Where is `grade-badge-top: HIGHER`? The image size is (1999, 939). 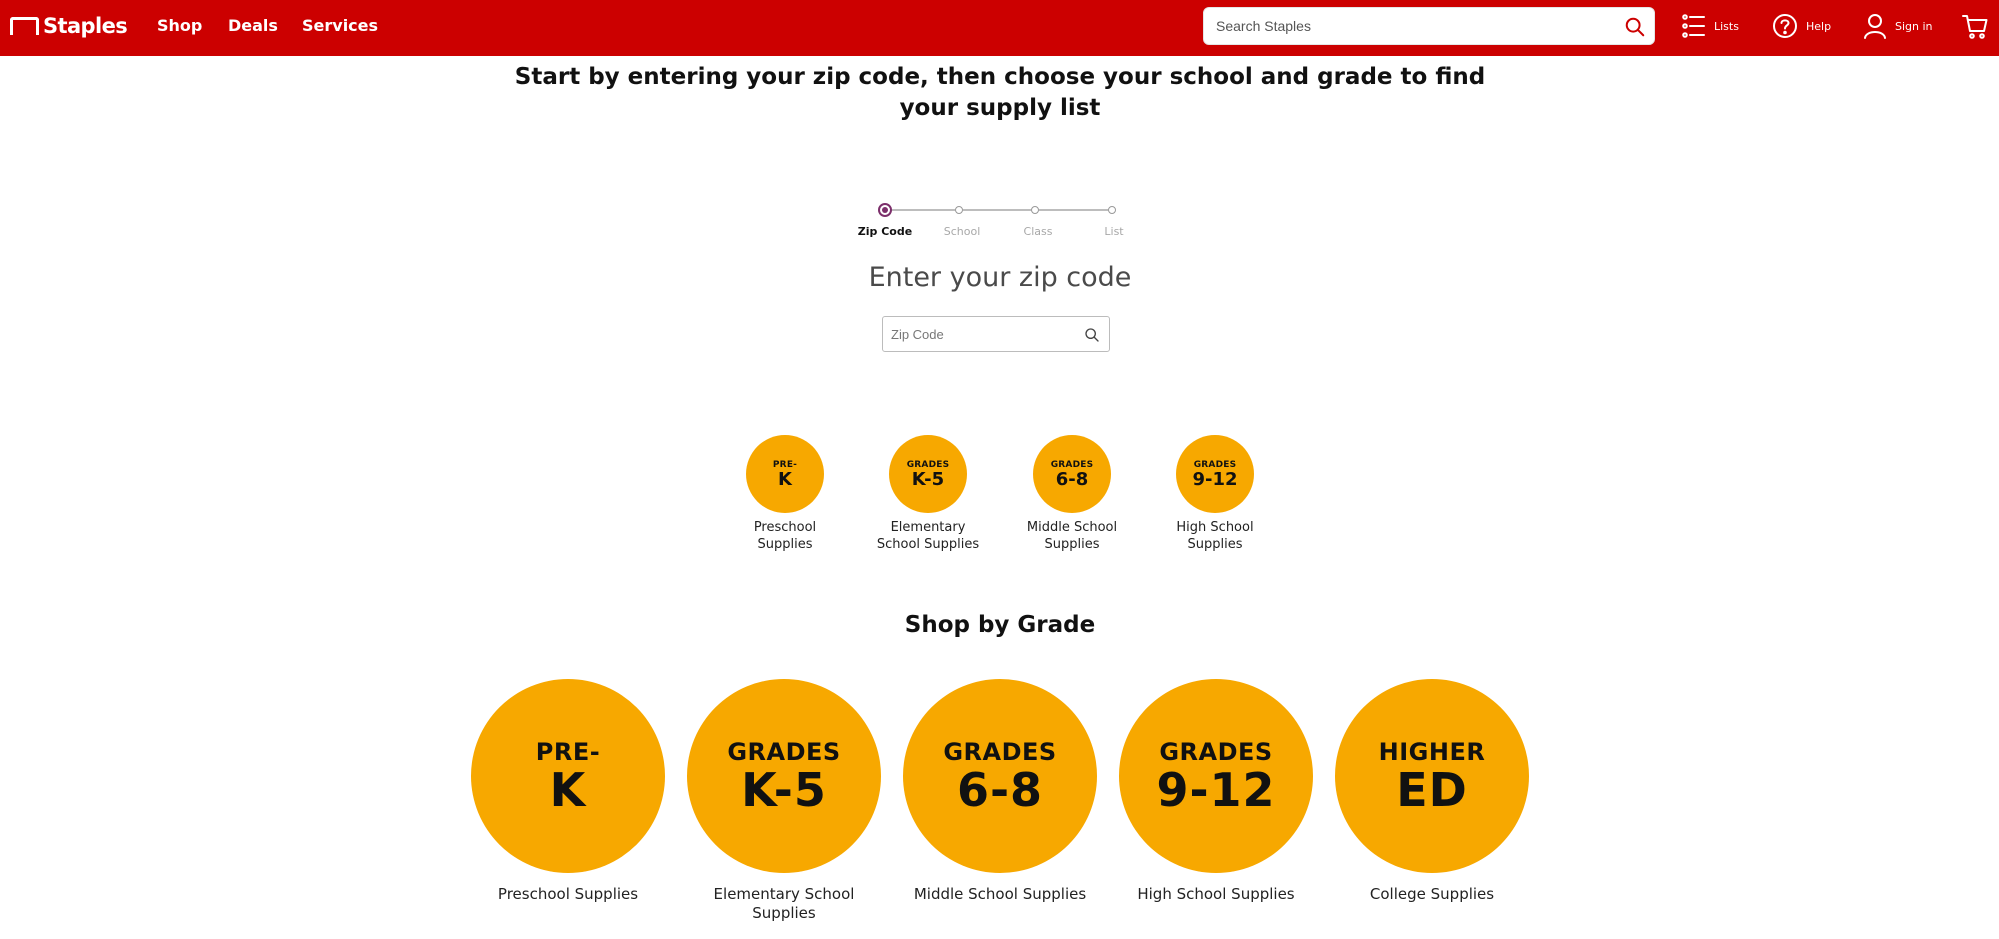 grade-badge-top: HIGHER is located at coordinates (1432, 751).